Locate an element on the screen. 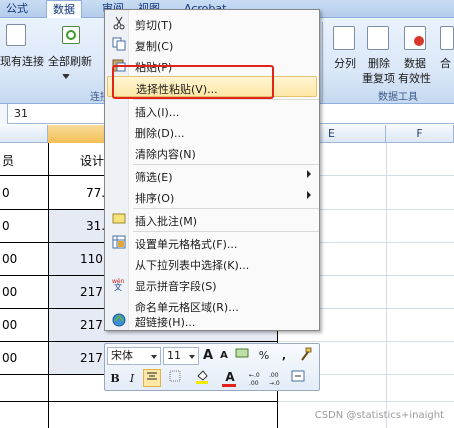 The image size is (454, 428). fill-color-button is located at coordinates (203, 379).